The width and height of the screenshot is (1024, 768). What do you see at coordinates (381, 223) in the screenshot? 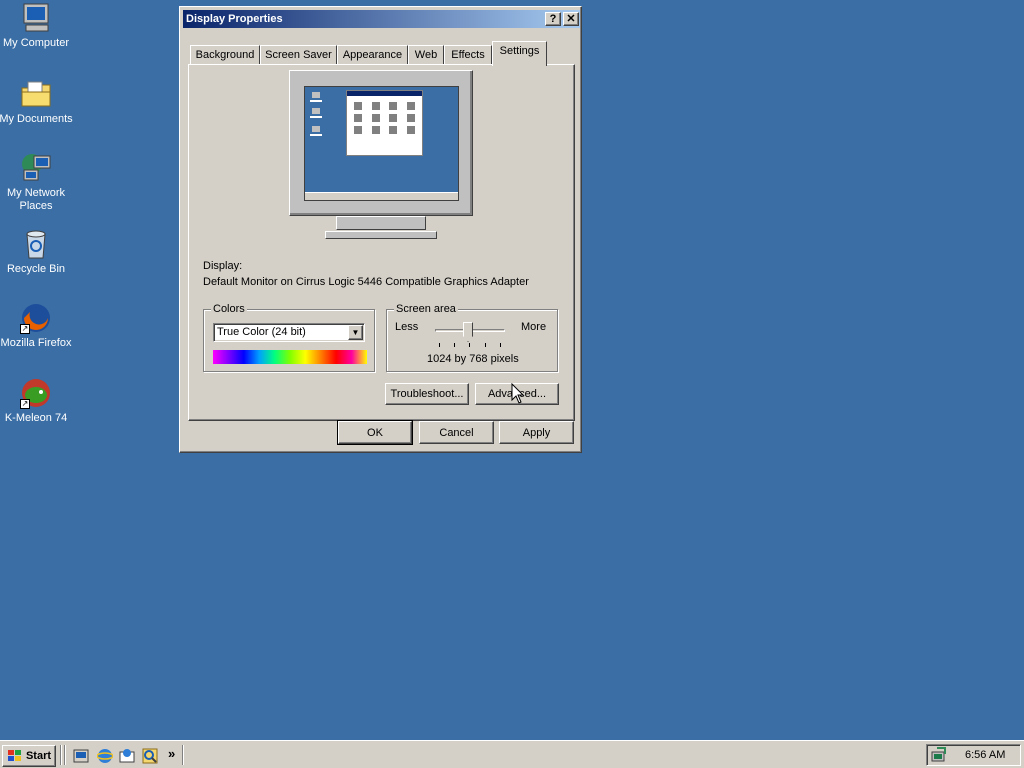
I see `monitor-stand-neck` at bounding box center [381, 223].